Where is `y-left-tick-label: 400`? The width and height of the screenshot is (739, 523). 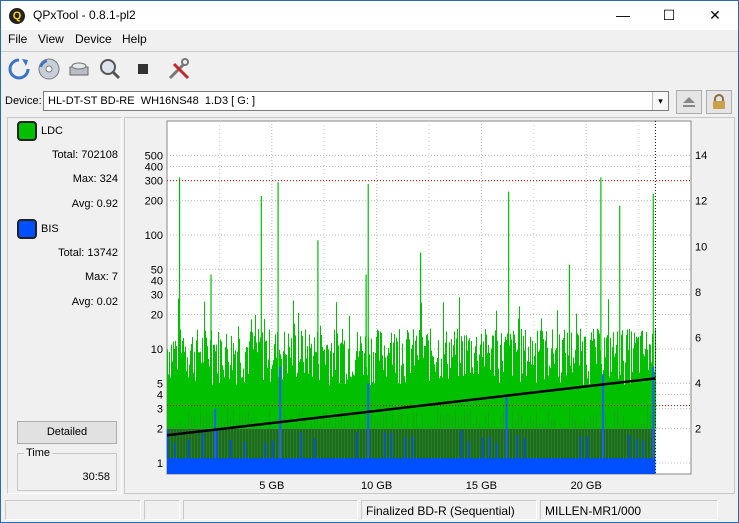
y-left-tick-label: 400 is located at coordinates (154, 167).